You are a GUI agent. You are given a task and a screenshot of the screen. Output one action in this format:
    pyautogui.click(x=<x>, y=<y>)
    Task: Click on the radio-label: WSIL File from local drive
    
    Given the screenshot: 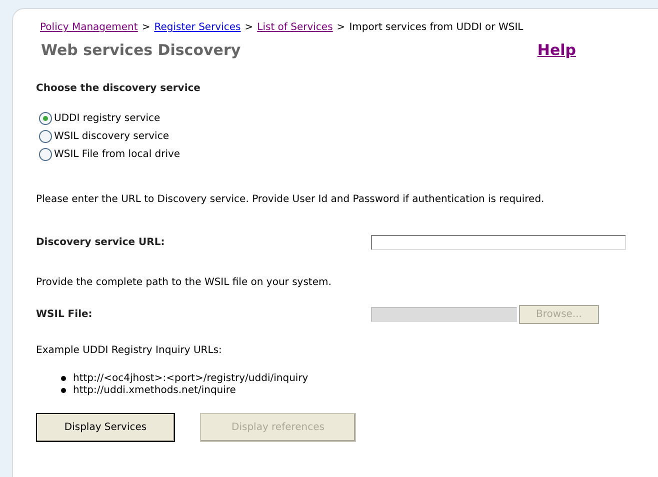 What is the action you would take?
    pyautogui.click(x=117, y=154)
    